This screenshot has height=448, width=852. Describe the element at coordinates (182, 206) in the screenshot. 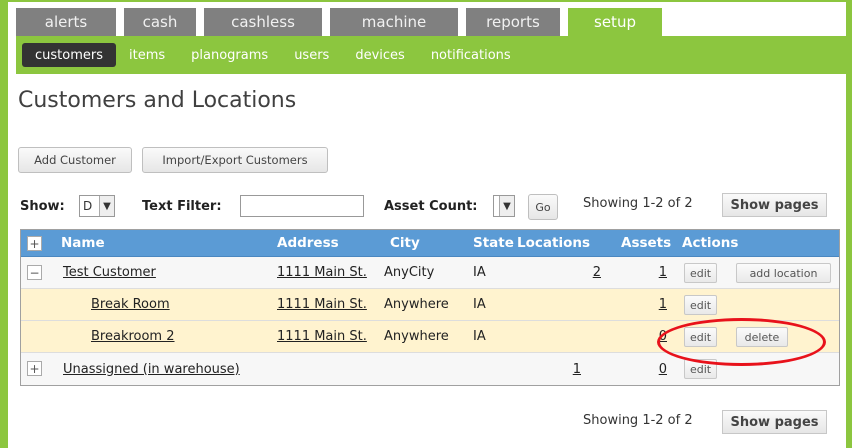

I see `text-filter-label: Text Filter:` at that location.